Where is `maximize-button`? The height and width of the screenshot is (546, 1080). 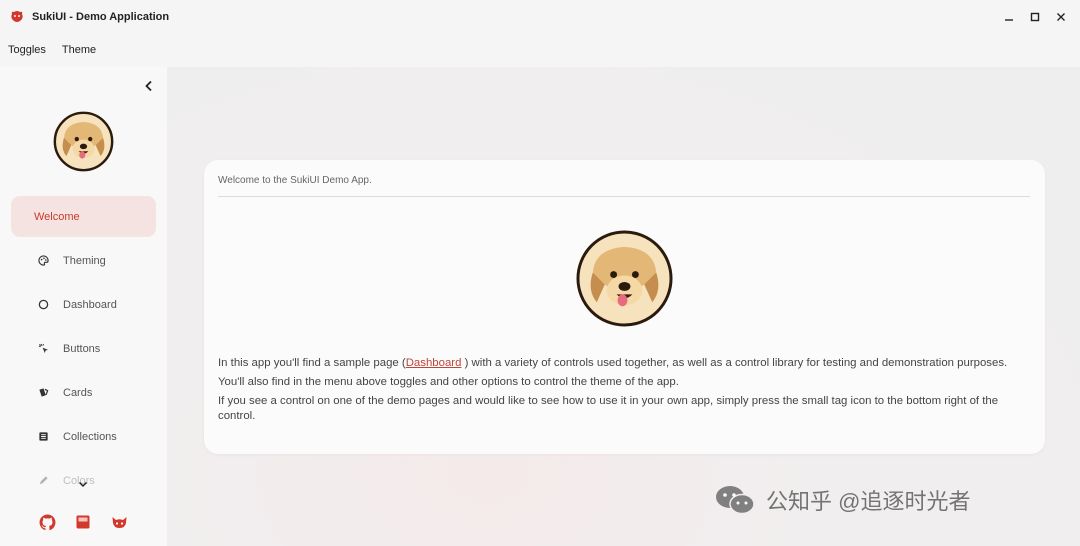 maximize-button is located at coordinates (1035, 16).